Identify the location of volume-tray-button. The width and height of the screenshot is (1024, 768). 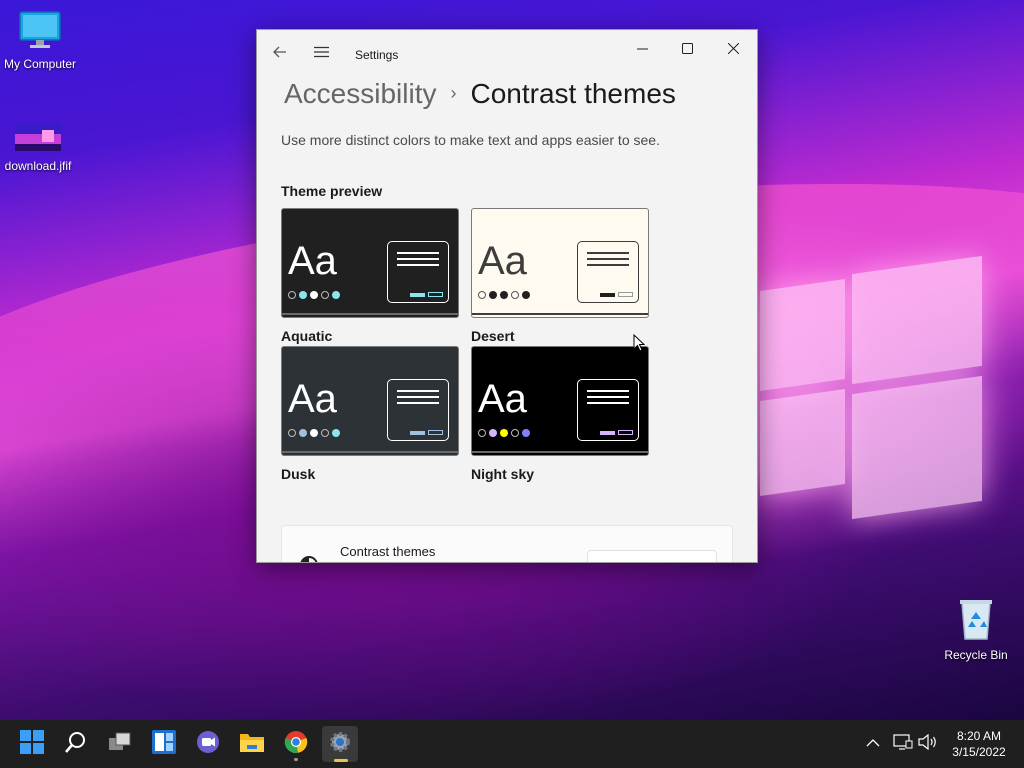
(928, 744).